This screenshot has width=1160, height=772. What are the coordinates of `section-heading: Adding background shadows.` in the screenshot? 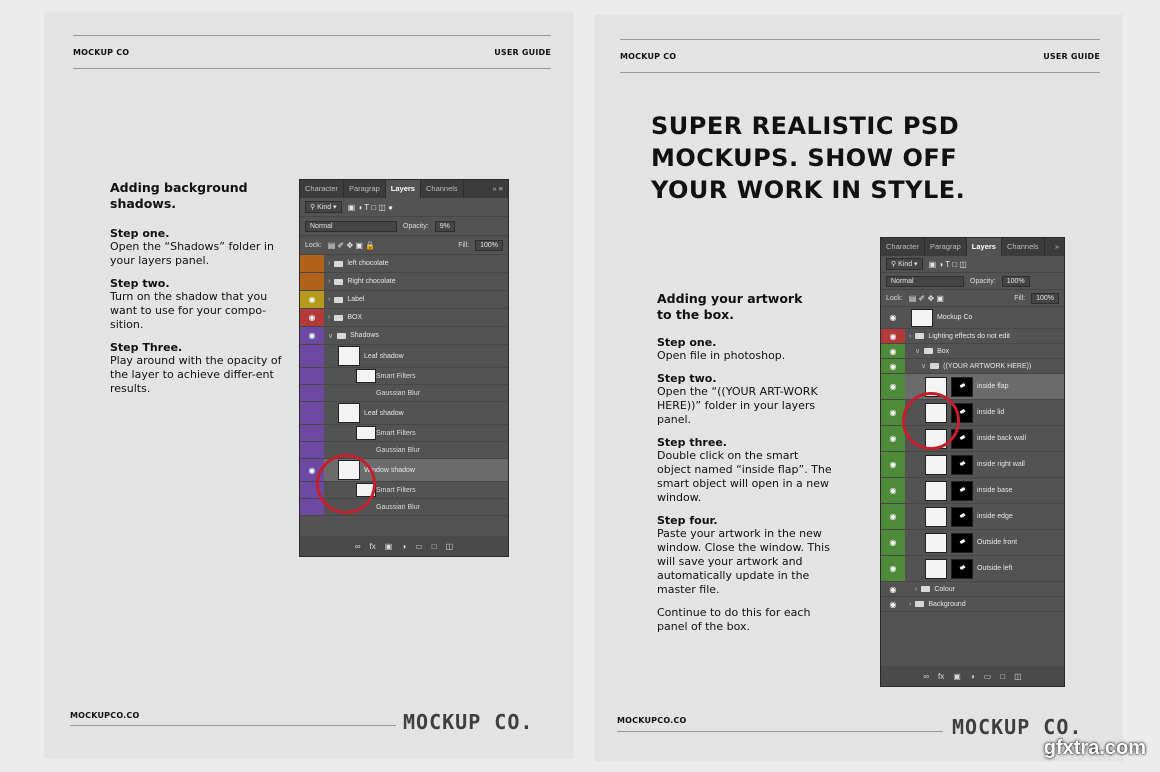 It's located at (179, 195).